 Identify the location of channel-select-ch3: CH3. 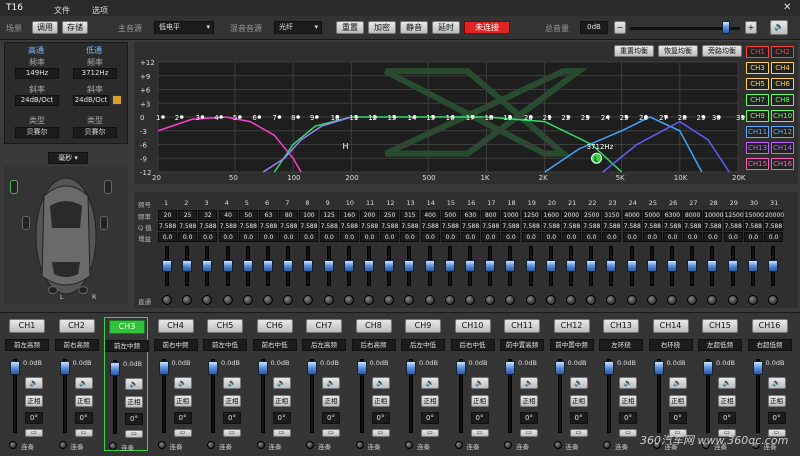
(757, 68).